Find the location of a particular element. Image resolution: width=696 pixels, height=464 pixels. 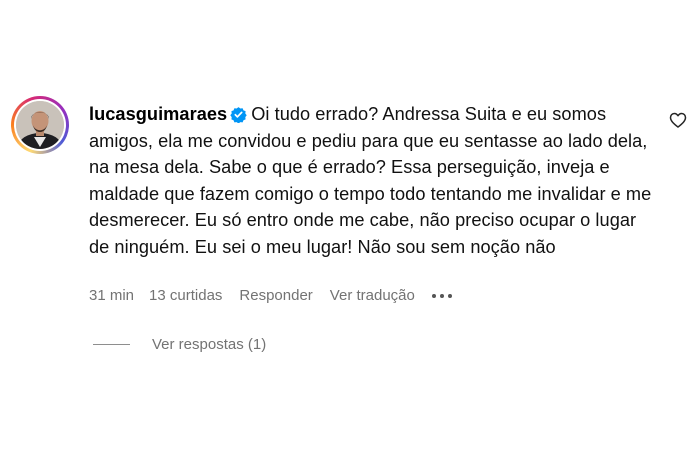

avatar-story-ring is located at coordinates (40, 125).